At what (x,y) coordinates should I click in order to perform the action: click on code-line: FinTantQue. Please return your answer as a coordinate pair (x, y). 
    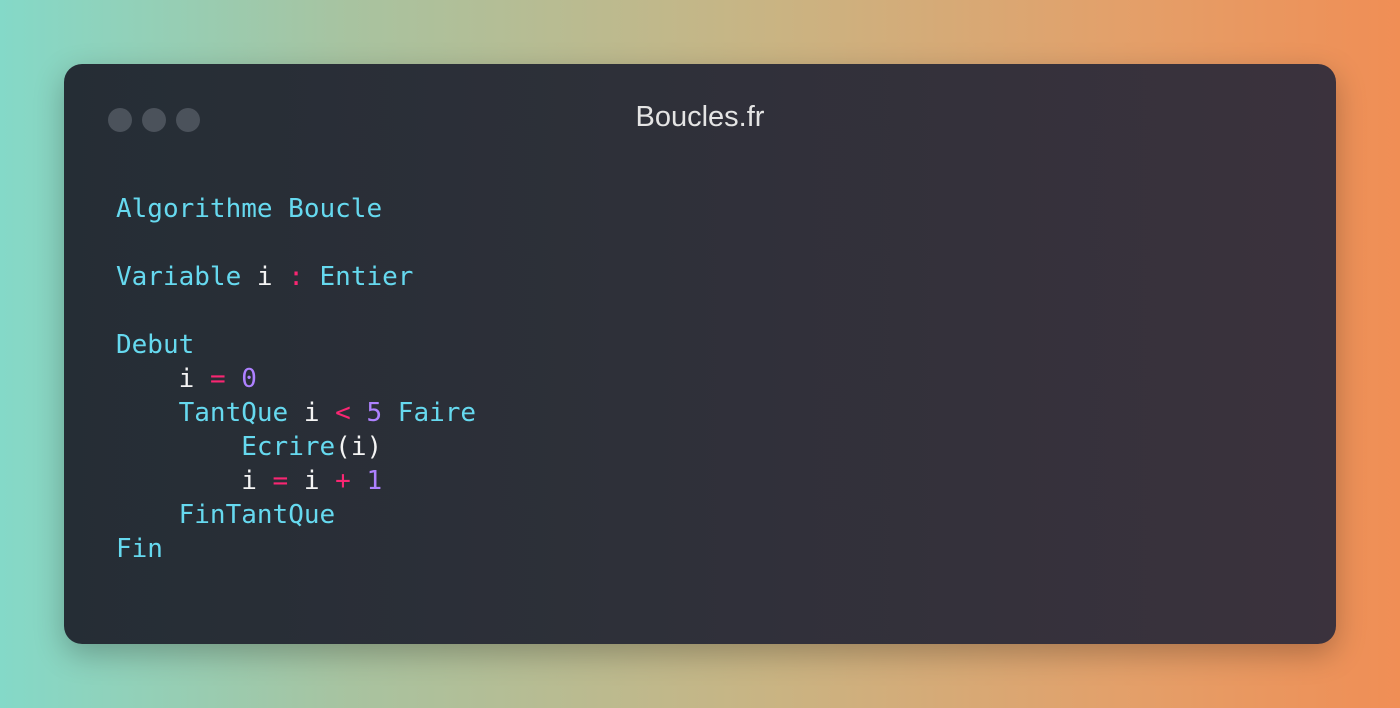
    Looking at the image, I should click on (296, 515).